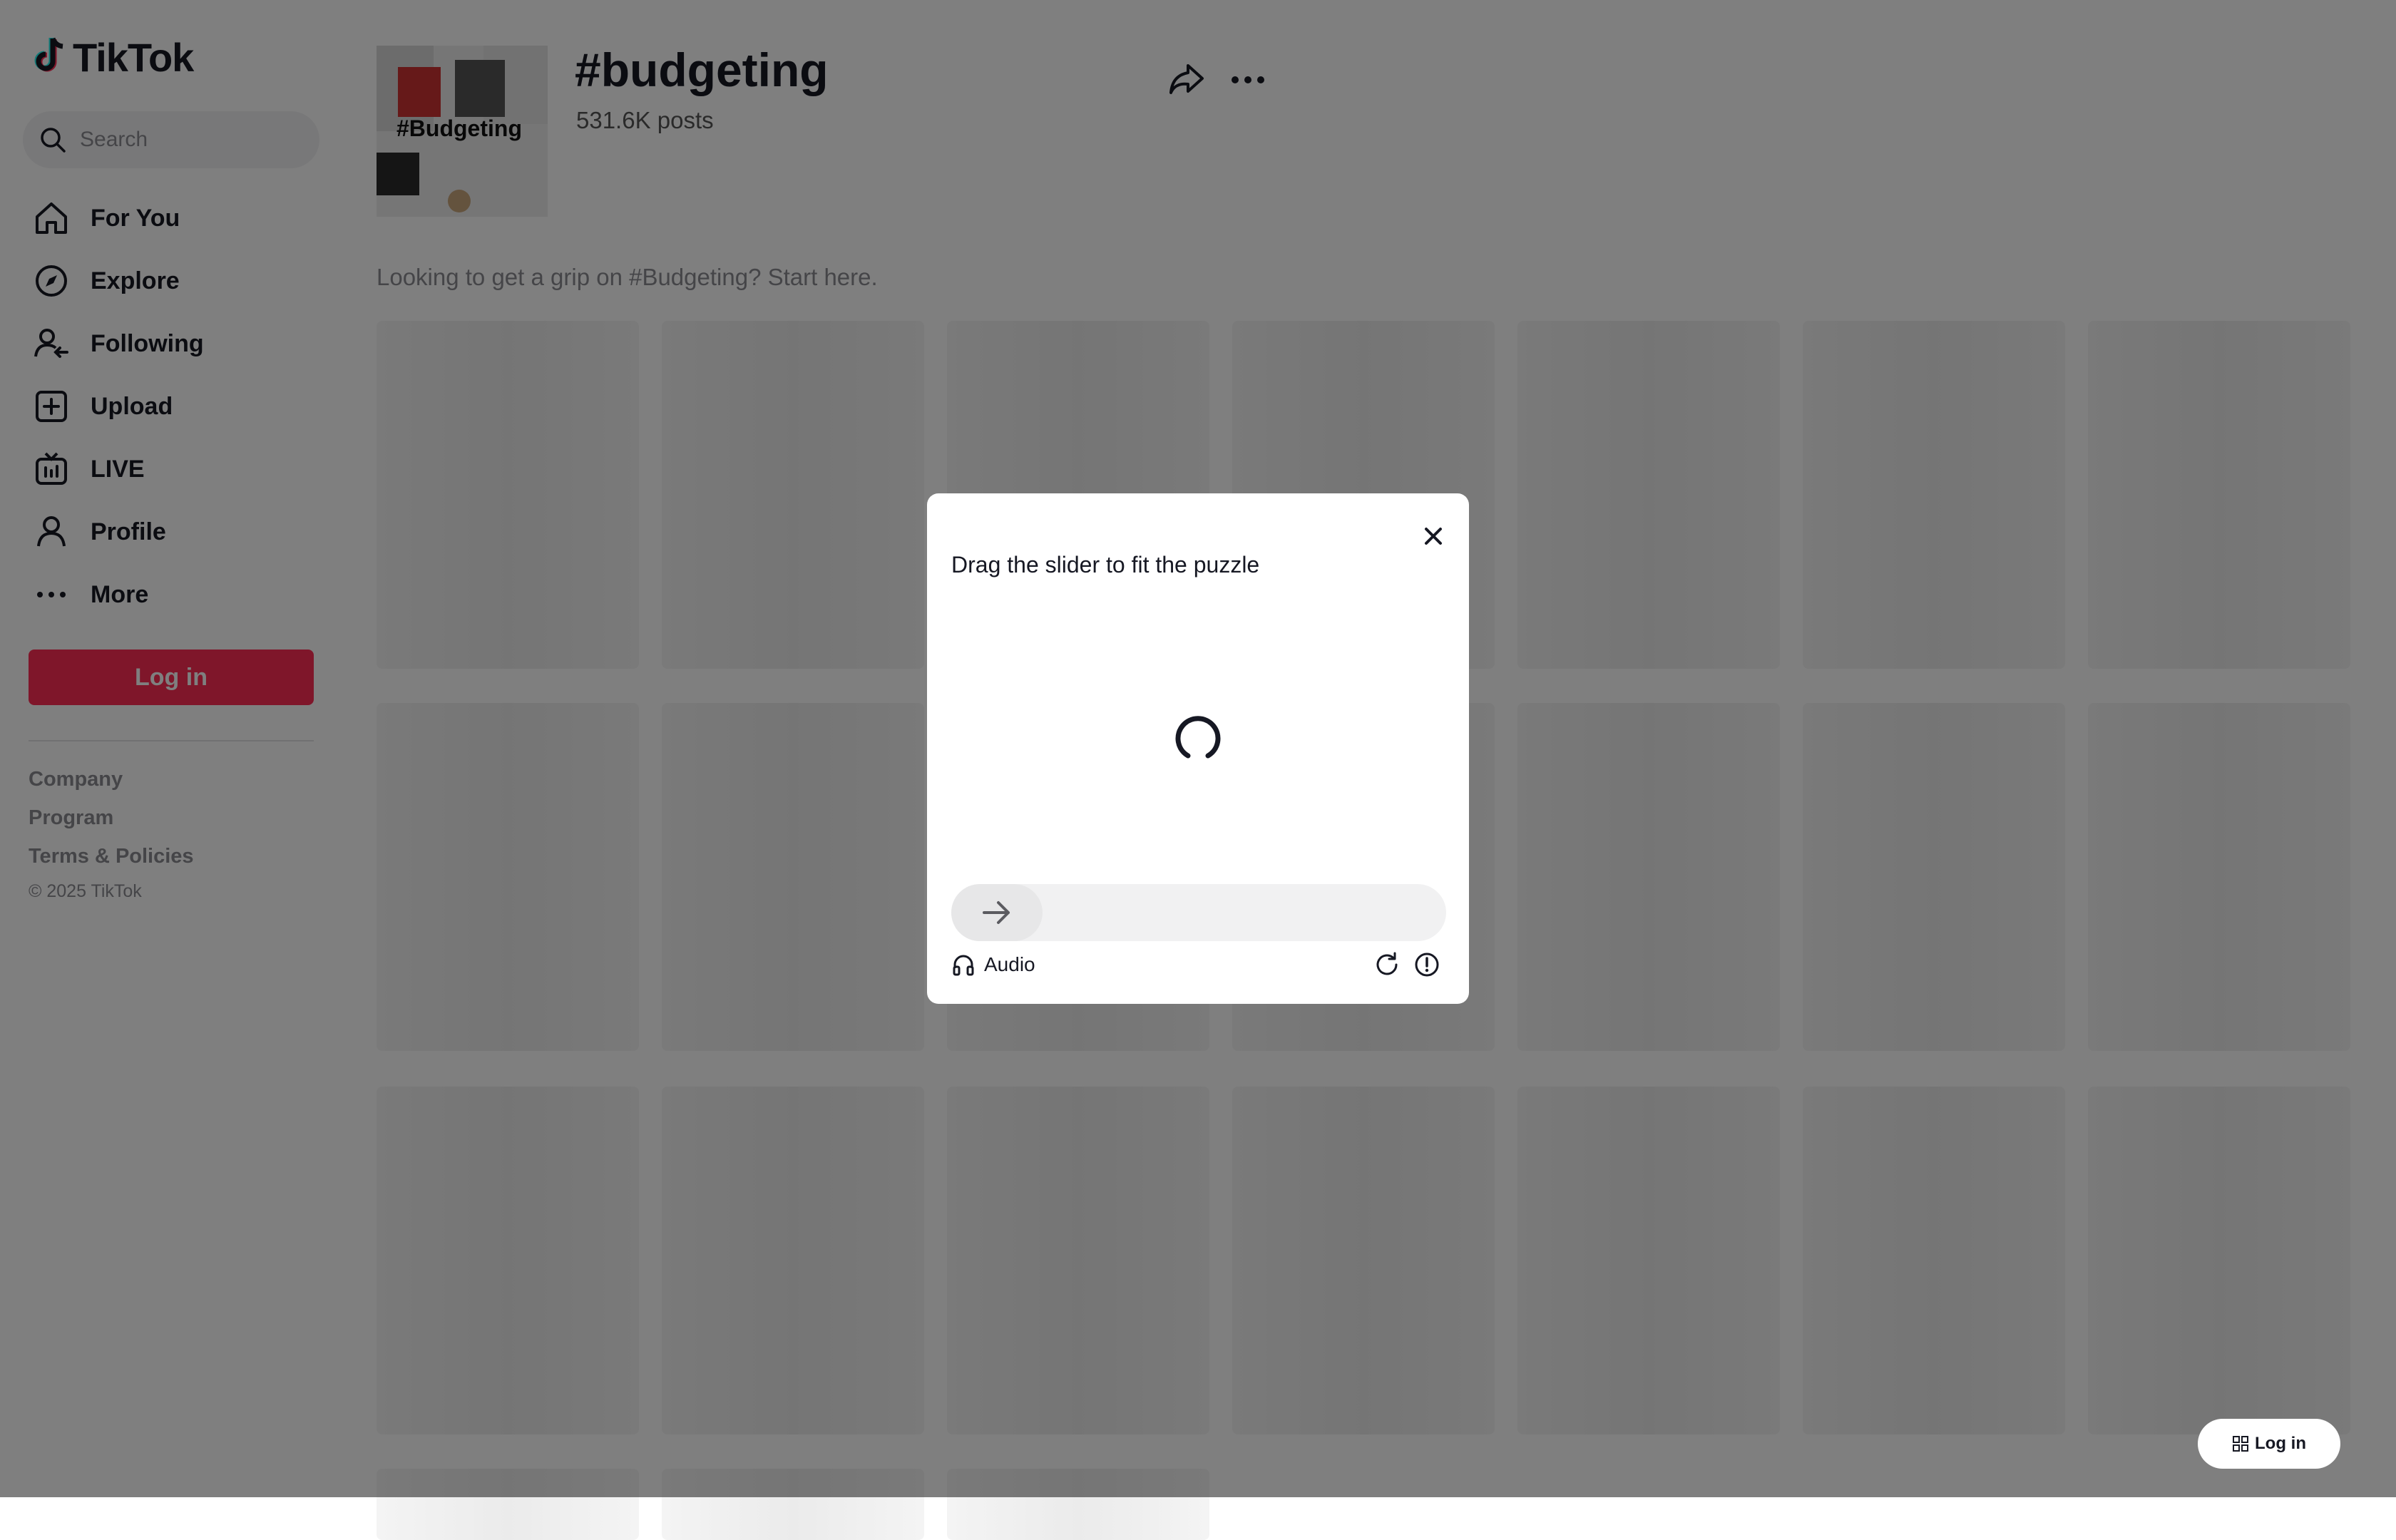 This screenshot has width=2396, height=1540. Describe the element at coordinates (1105, 565) in the screenshot. I see `captcha-title: Drag the slider to fit the puzzle` at that location.